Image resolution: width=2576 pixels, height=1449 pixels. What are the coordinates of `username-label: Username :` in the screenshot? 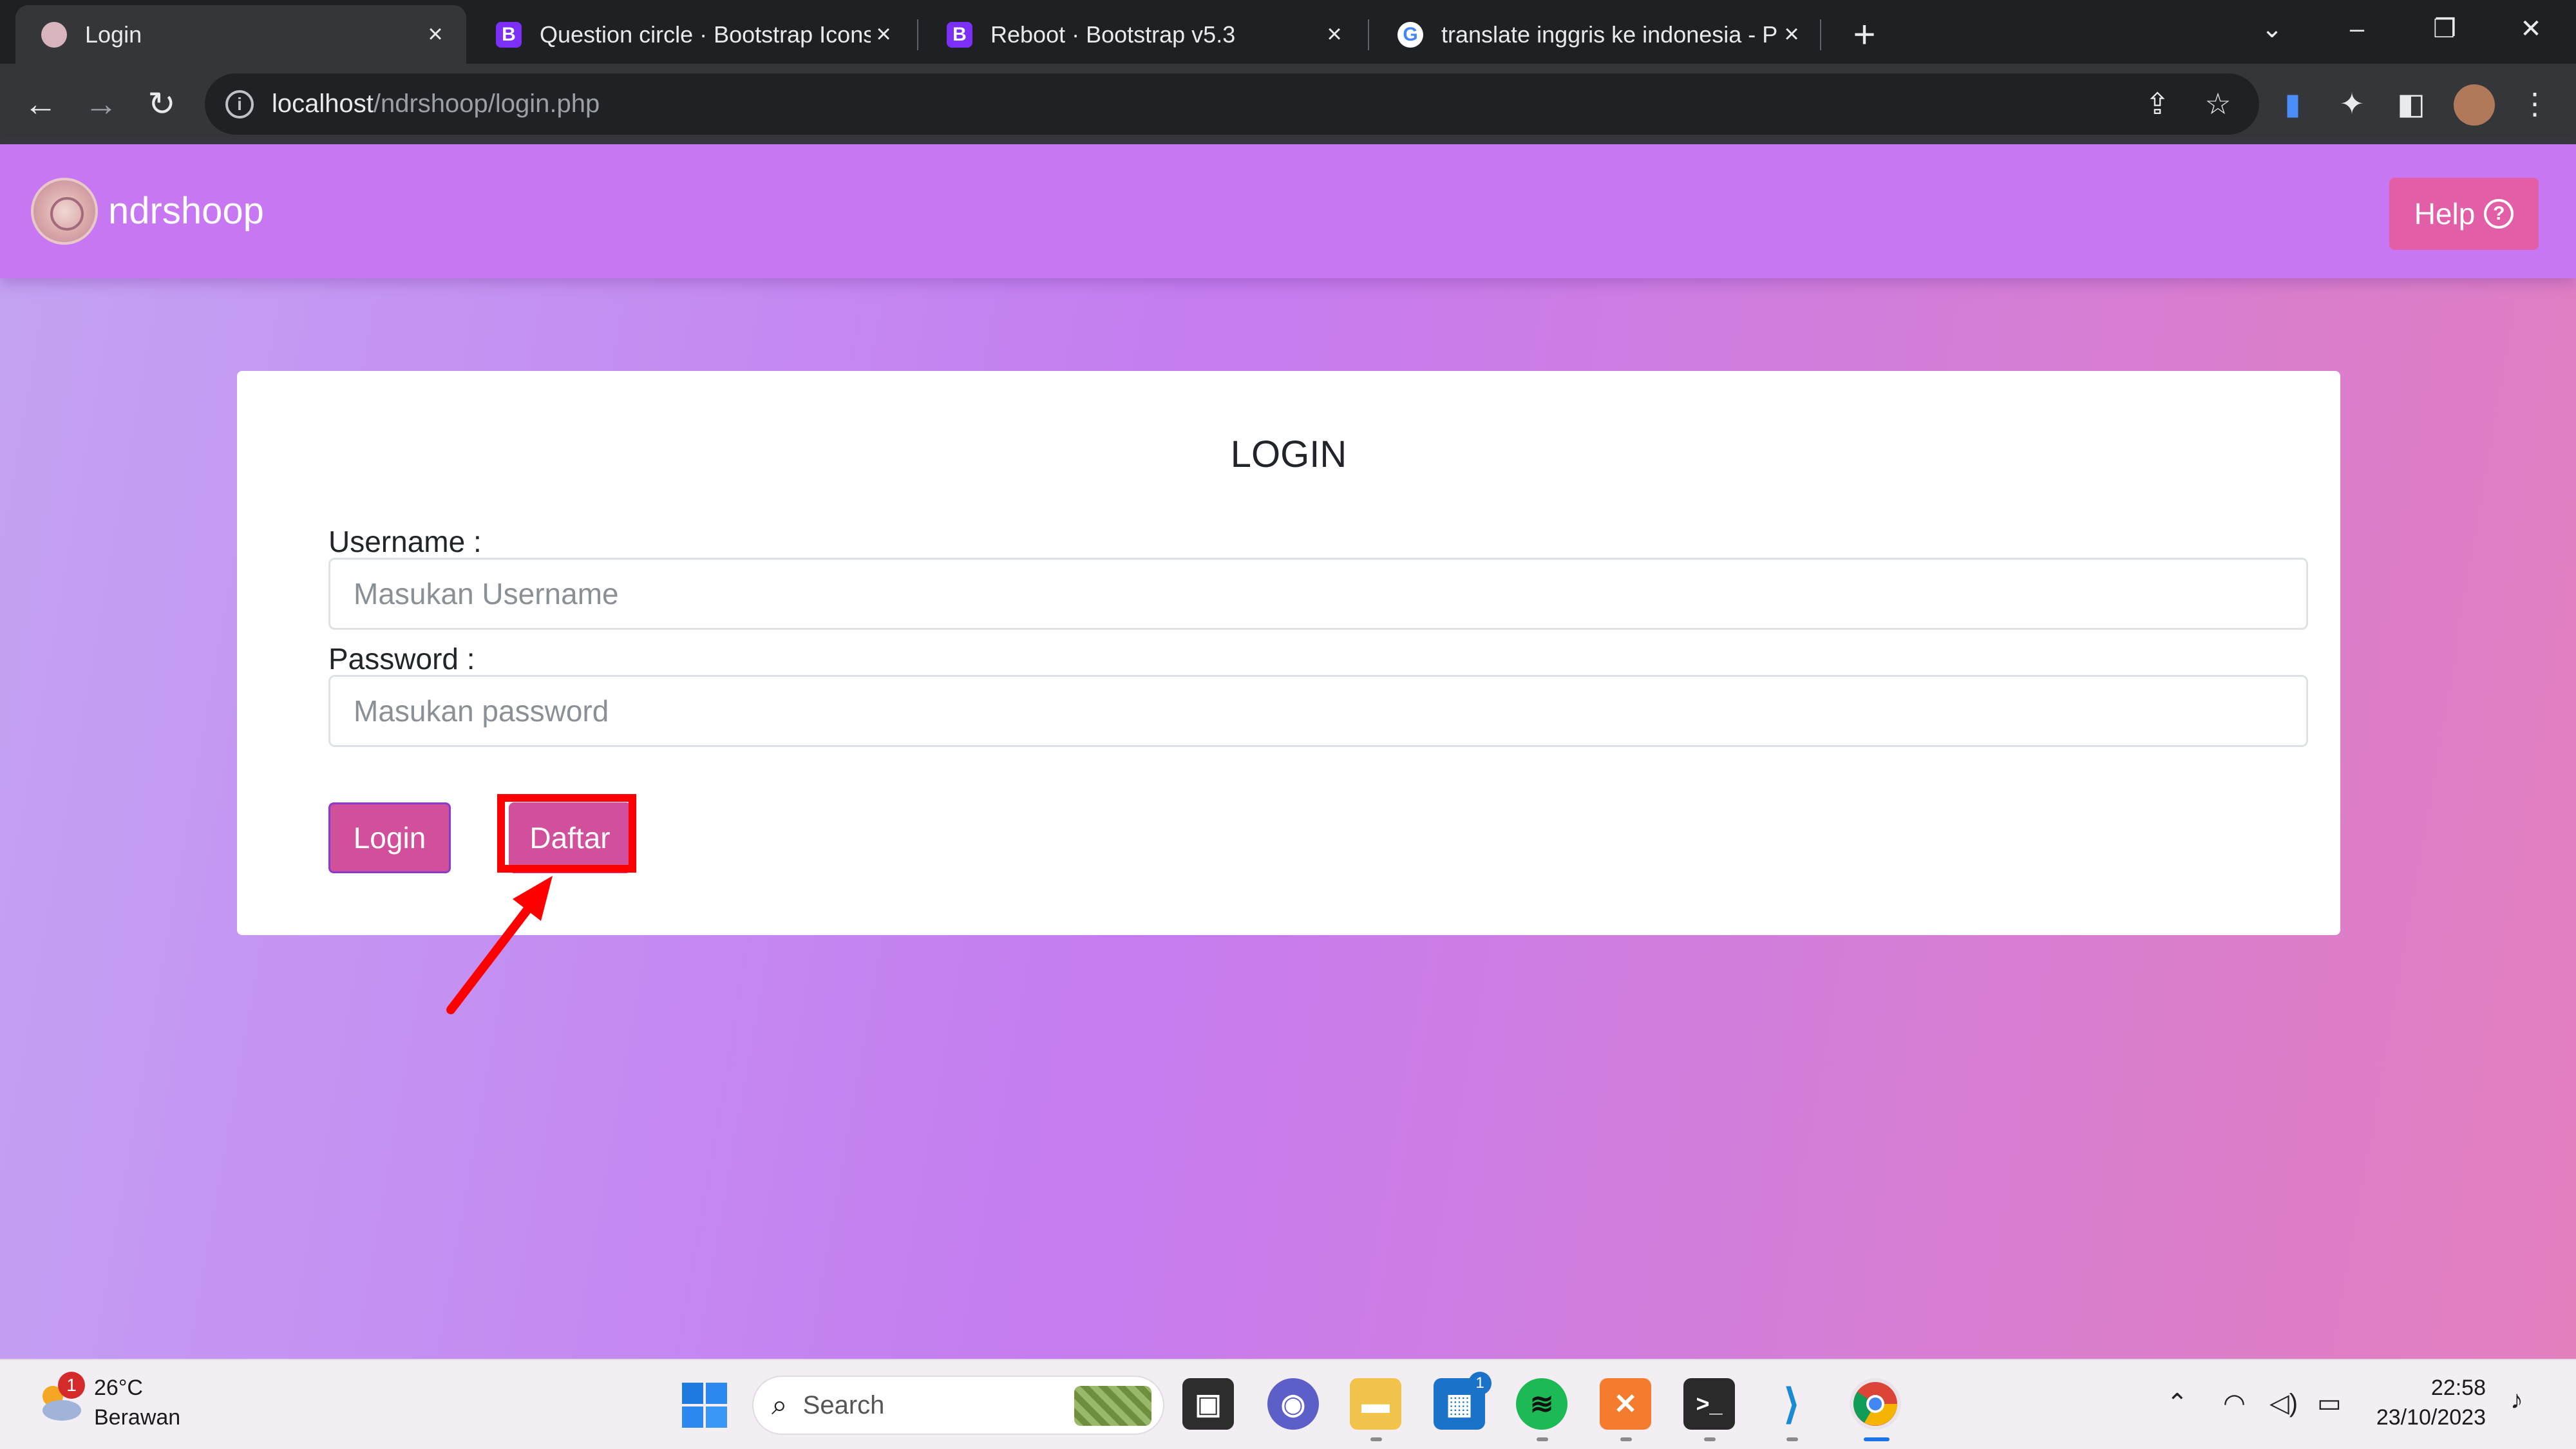 It's located at (405, 541).